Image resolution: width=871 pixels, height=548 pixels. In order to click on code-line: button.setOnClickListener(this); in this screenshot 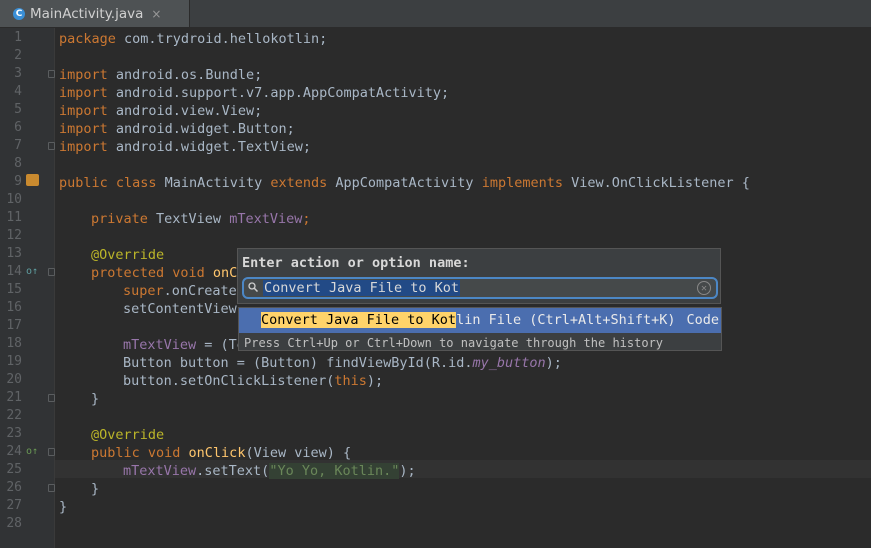, I will do `click(253, 381)`.